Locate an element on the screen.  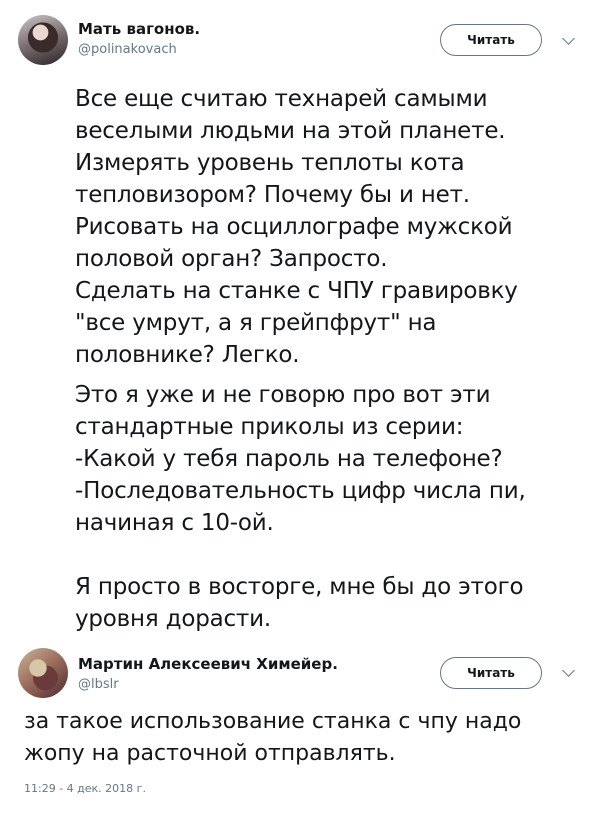
reply-line: жопу на расточной отправлять. is located at coordinates (210, 753).